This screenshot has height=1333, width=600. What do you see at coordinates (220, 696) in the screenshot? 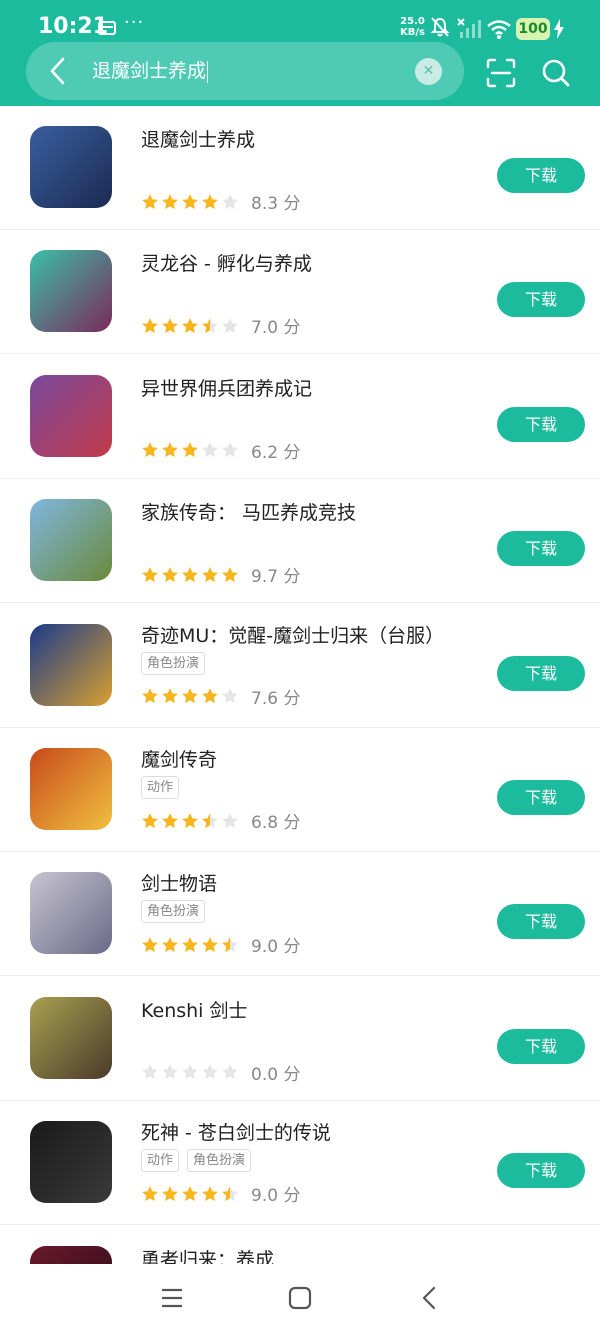
I see `app-rating: 7.6 分` at bounding box center [220, 696].